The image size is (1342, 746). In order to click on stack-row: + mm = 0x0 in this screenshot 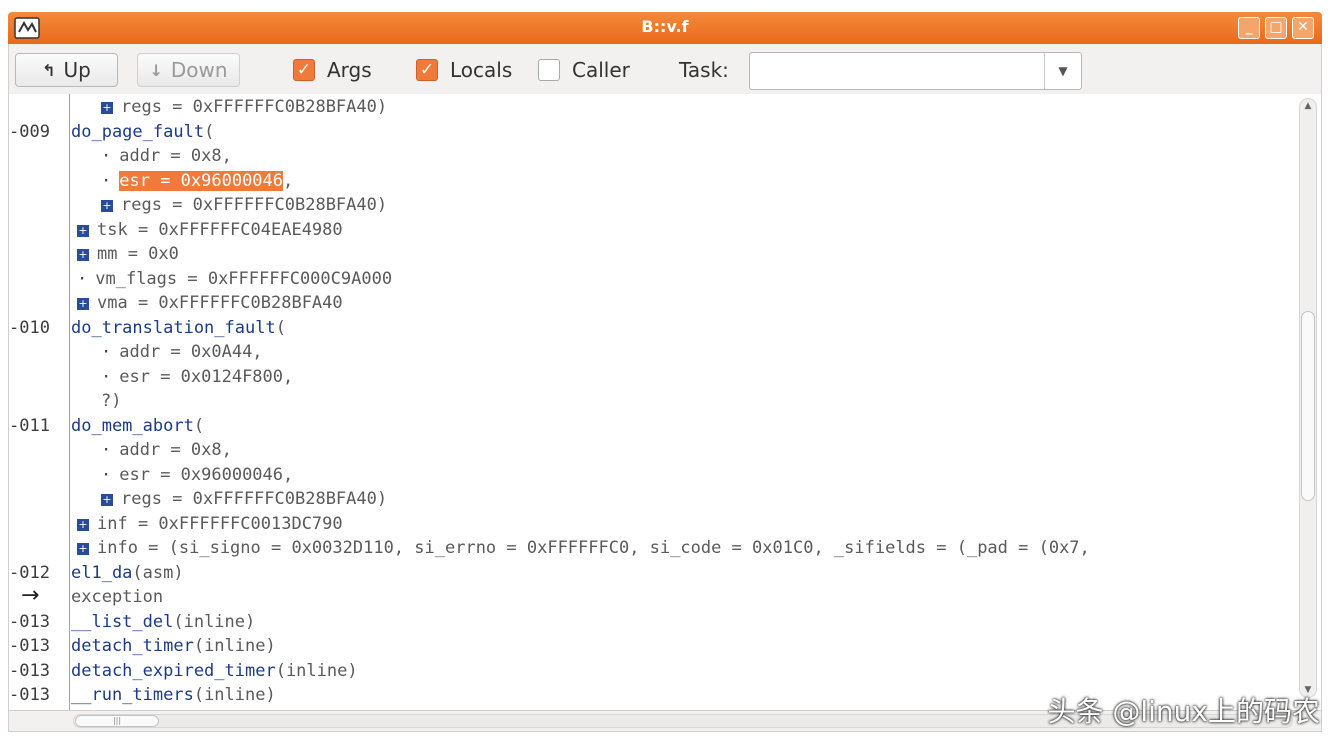, I will do `click(654, 254)`.